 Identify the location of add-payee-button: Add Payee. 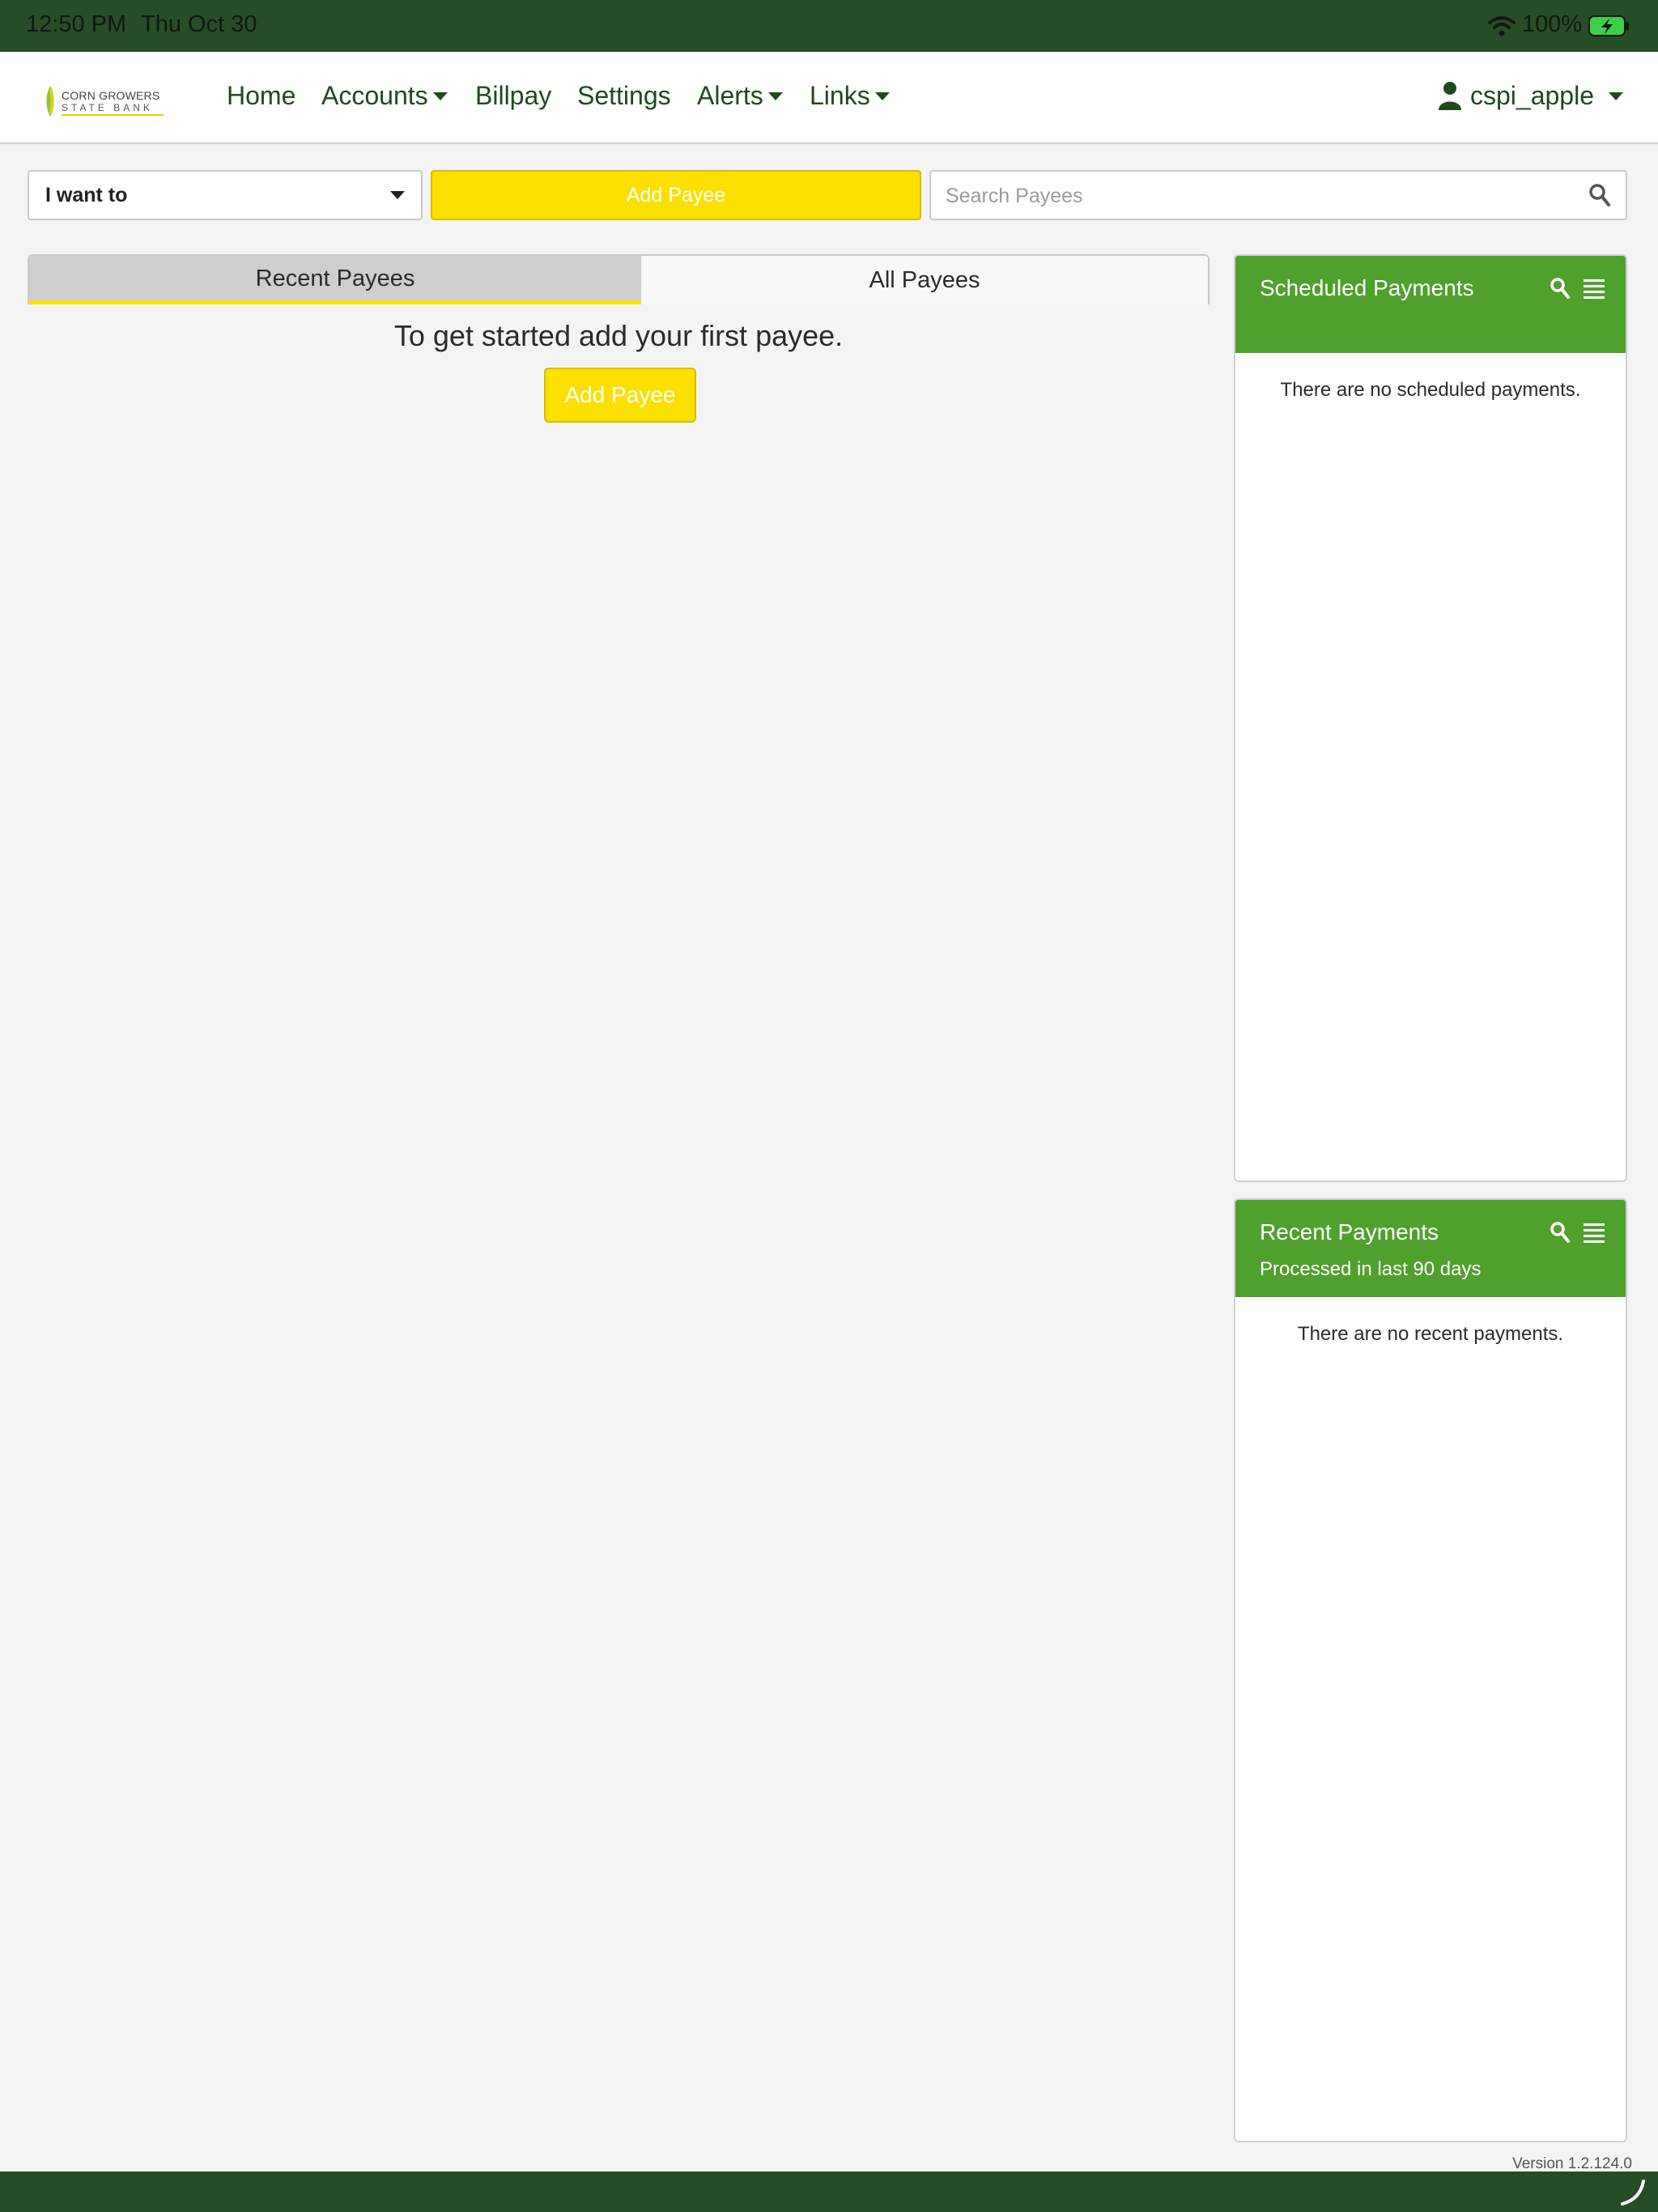
(676, 195).